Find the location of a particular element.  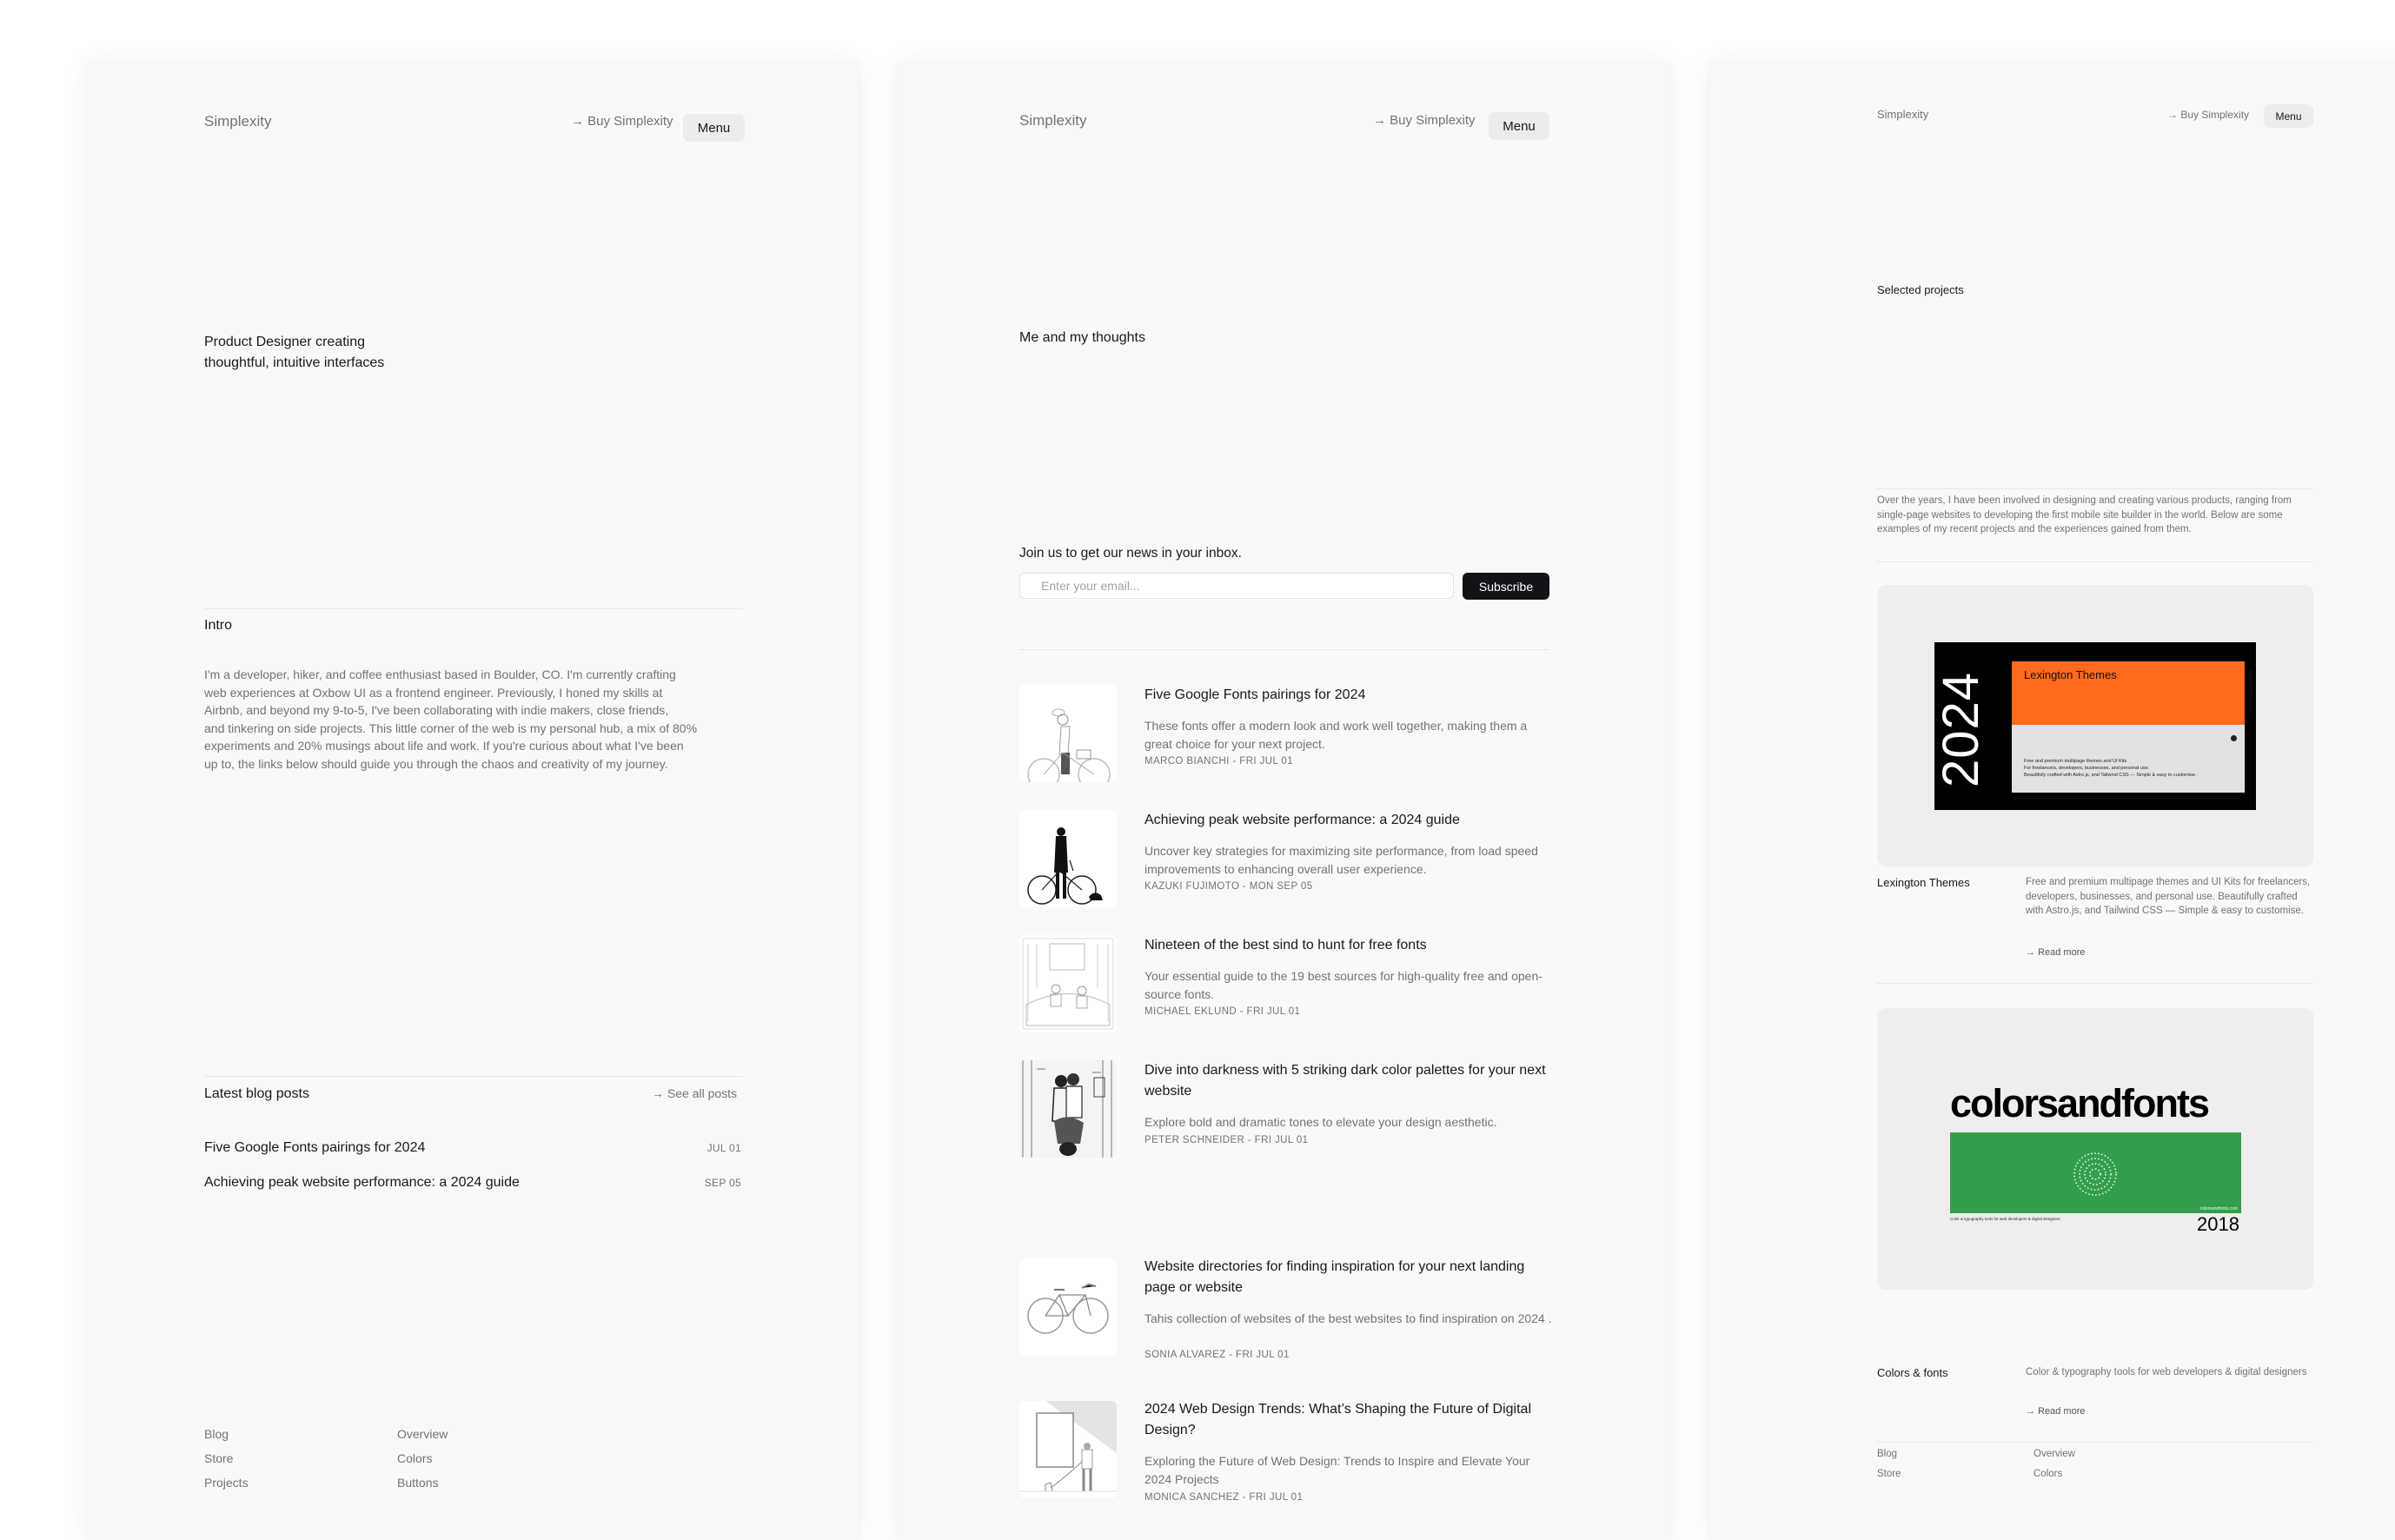

page-title: Me and my thoughts is located at coordinates (1082, 337).